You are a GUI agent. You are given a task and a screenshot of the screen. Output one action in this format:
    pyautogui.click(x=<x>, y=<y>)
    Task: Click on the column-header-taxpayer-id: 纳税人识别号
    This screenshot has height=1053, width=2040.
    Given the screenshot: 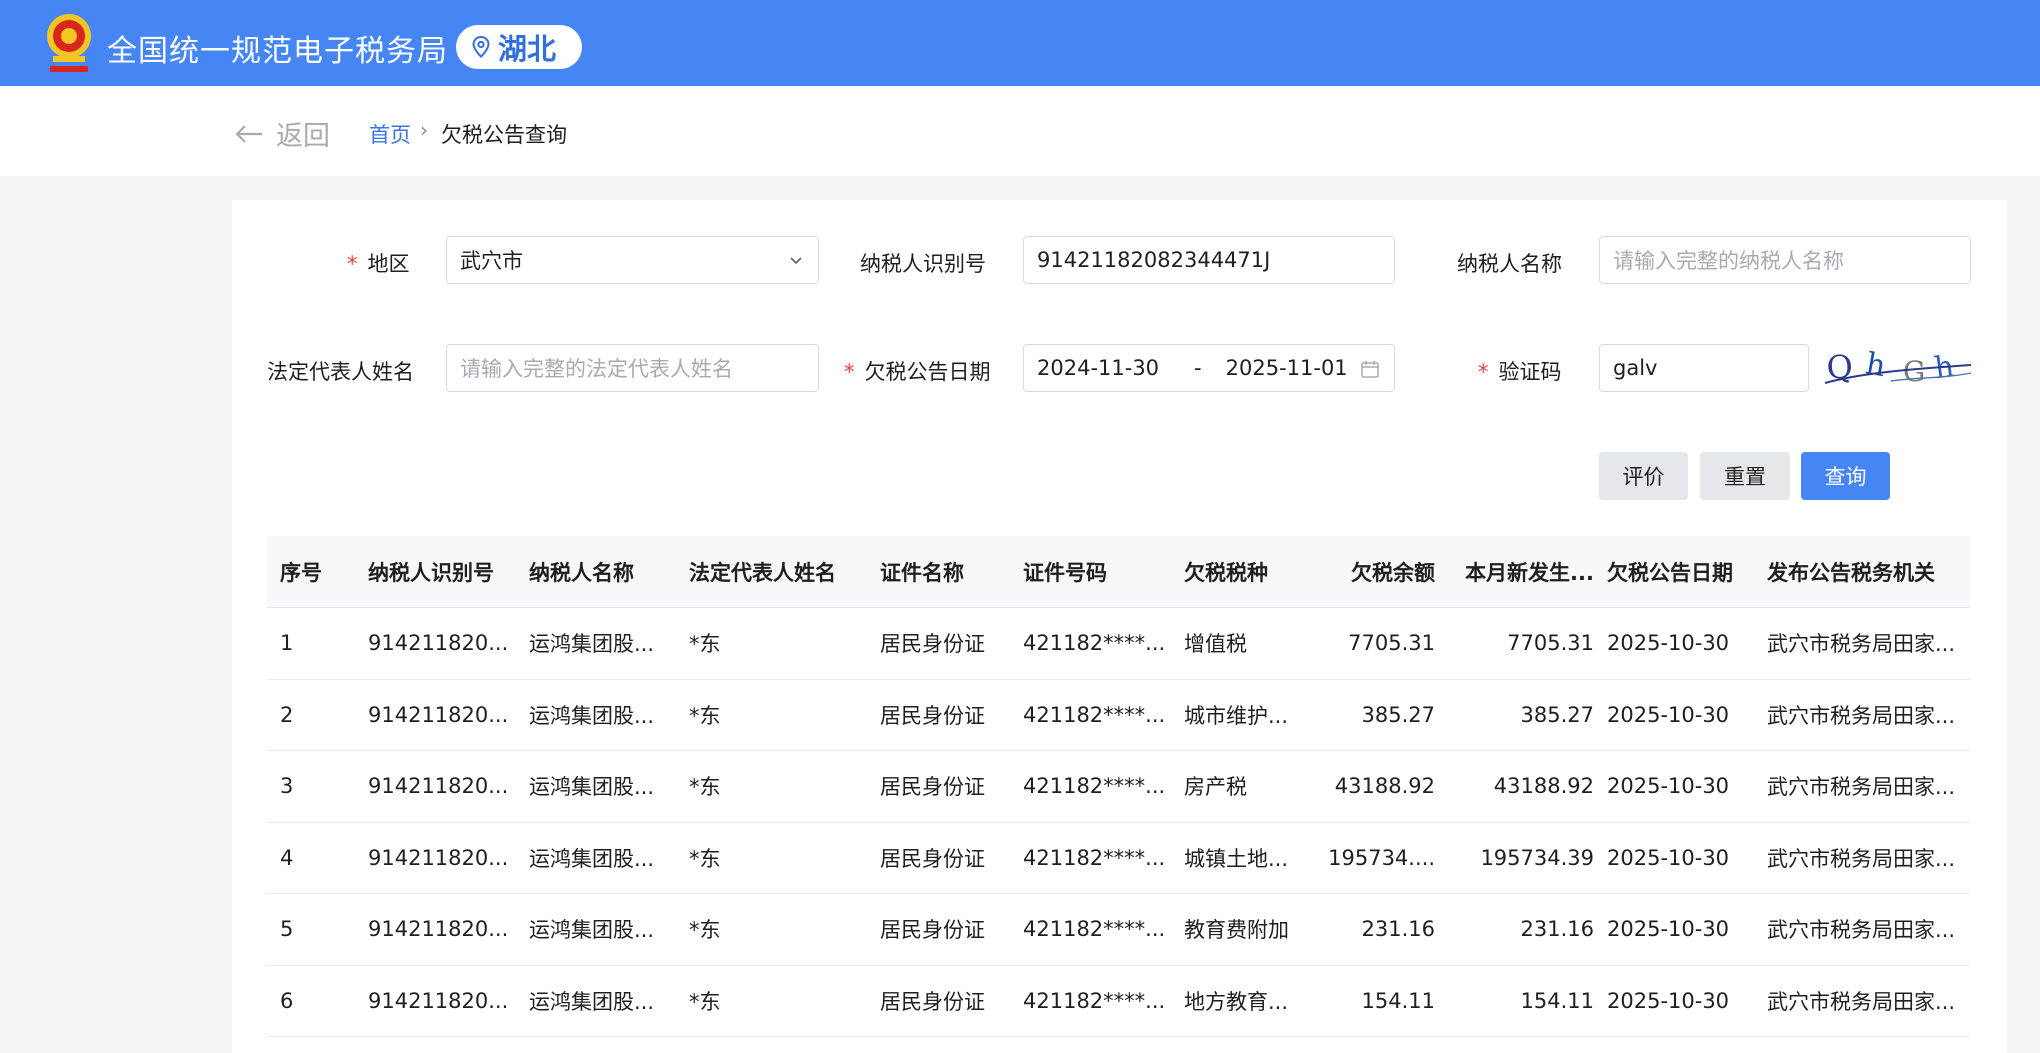 What is the action you would take?
    pyautogui.click(x=431, y=572)
    